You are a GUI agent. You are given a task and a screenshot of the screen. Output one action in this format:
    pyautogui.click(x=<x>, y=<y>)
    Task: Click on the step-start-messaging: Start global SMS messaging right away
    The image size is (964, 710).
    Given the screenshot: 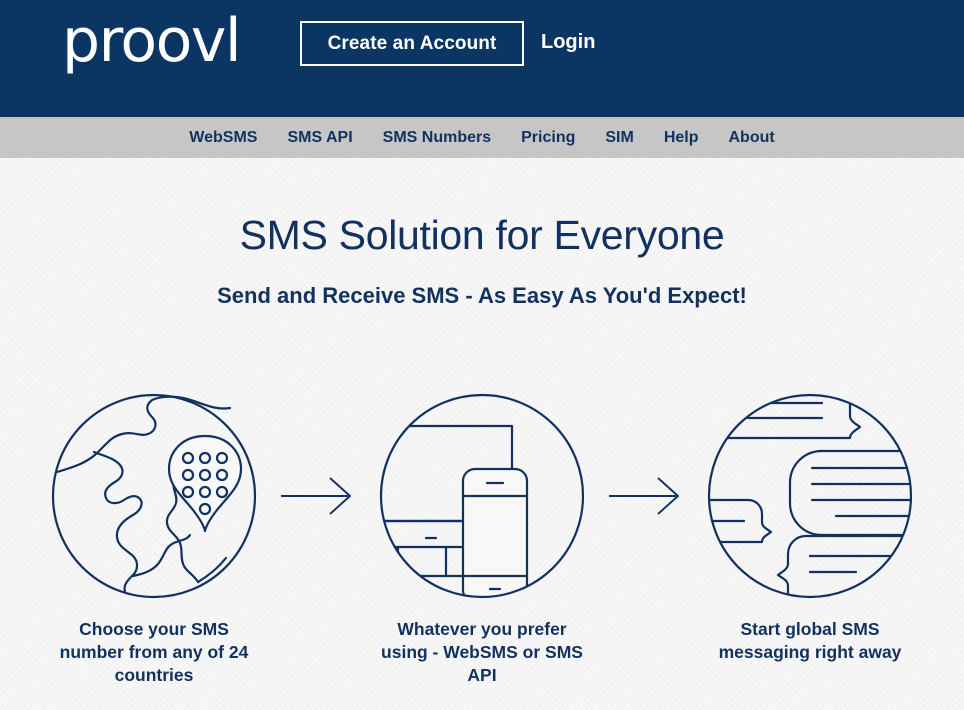 What is the action you would take?
    pyautogui.click(x=810, y=527)
    